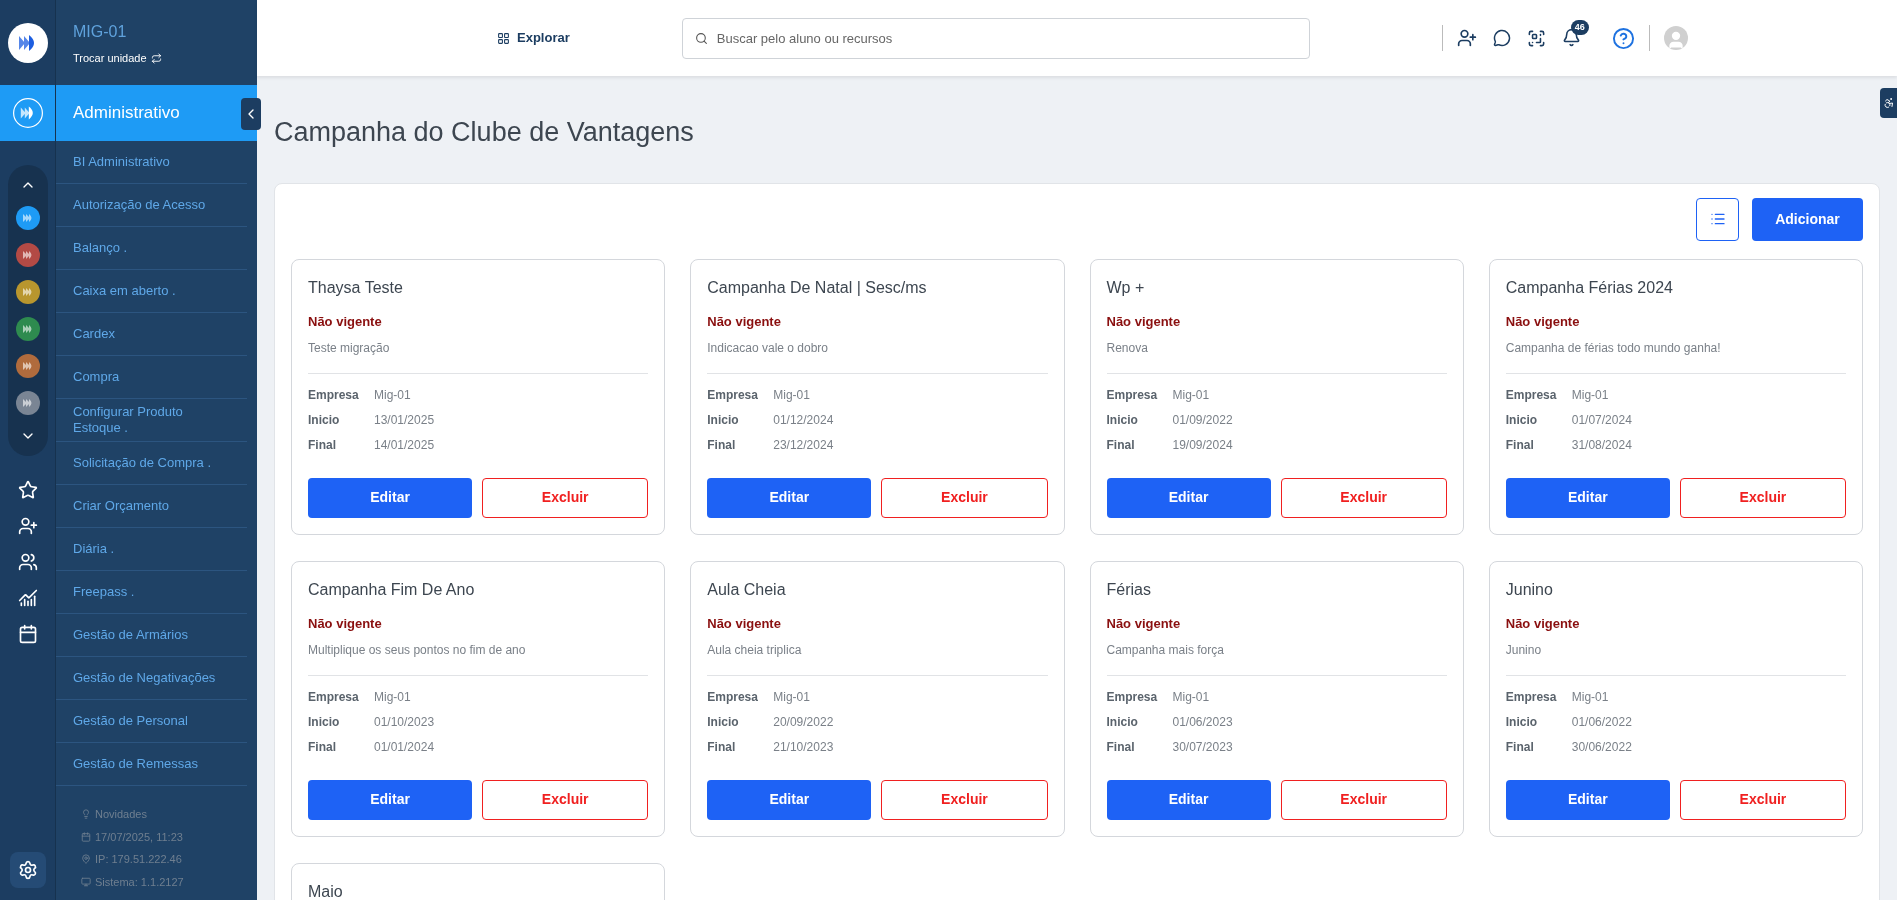 The width and height of the screenshot is (1897, 900). Describe the element at coordinates (543, 38) in the screenshot. I see `explore-link: Explorar` at that location.